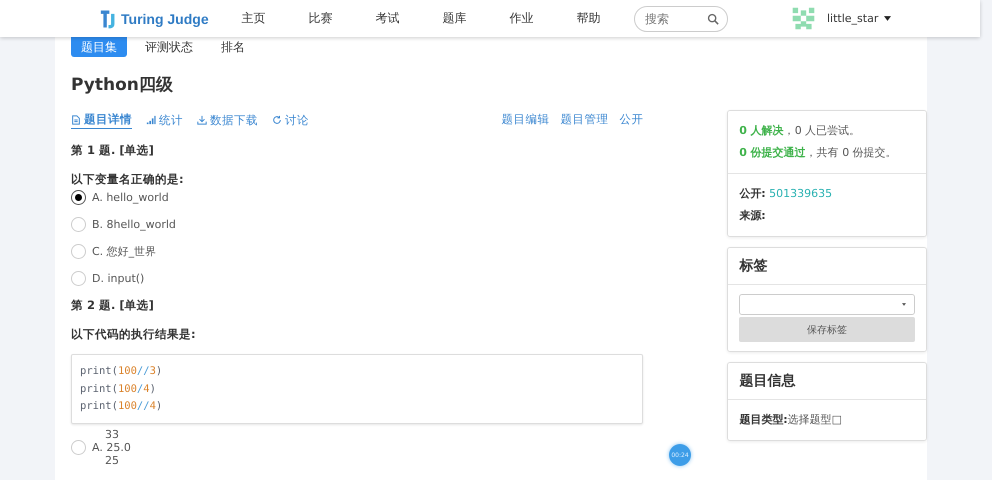 Image resolution: width=992 pixels, height=480 pixels. Describe the element at coordinates (128, 179) in the screenshot. I see `question-prompt: 以下变量名正确的是:` at that location.